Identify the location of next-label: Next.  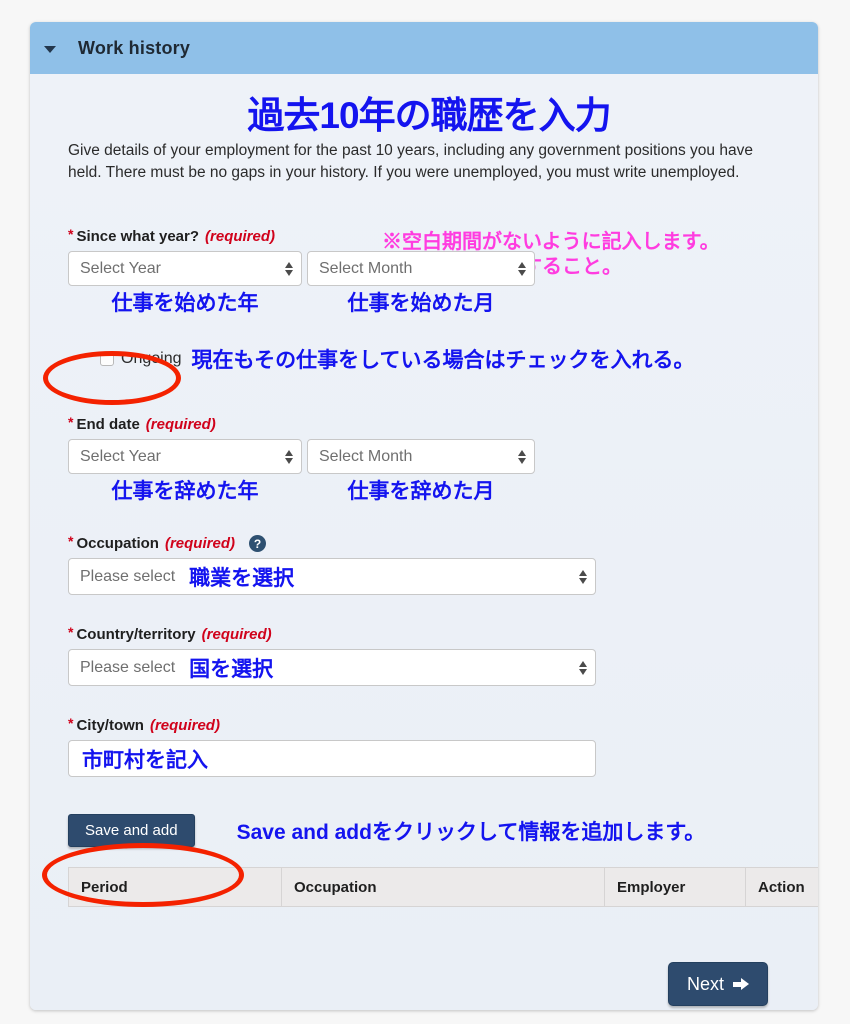
(705, 983).